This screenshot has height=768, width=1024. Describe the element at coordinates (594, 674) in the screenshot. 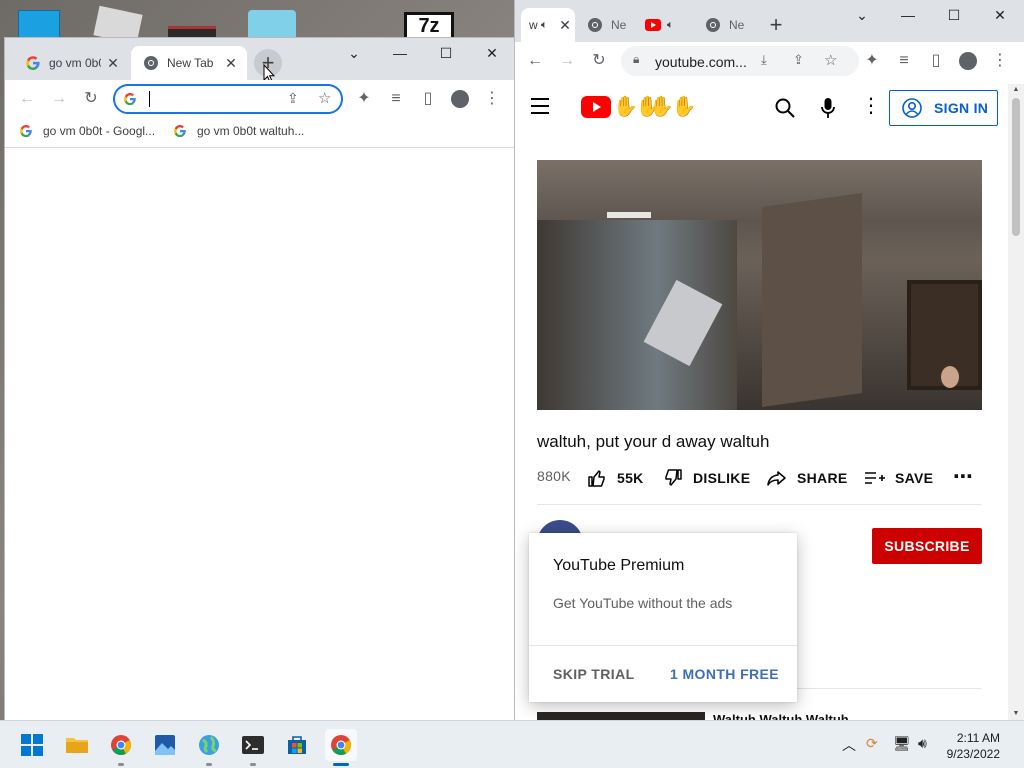

I see `skip-trial-button: SKIP TRIAL` at that location.